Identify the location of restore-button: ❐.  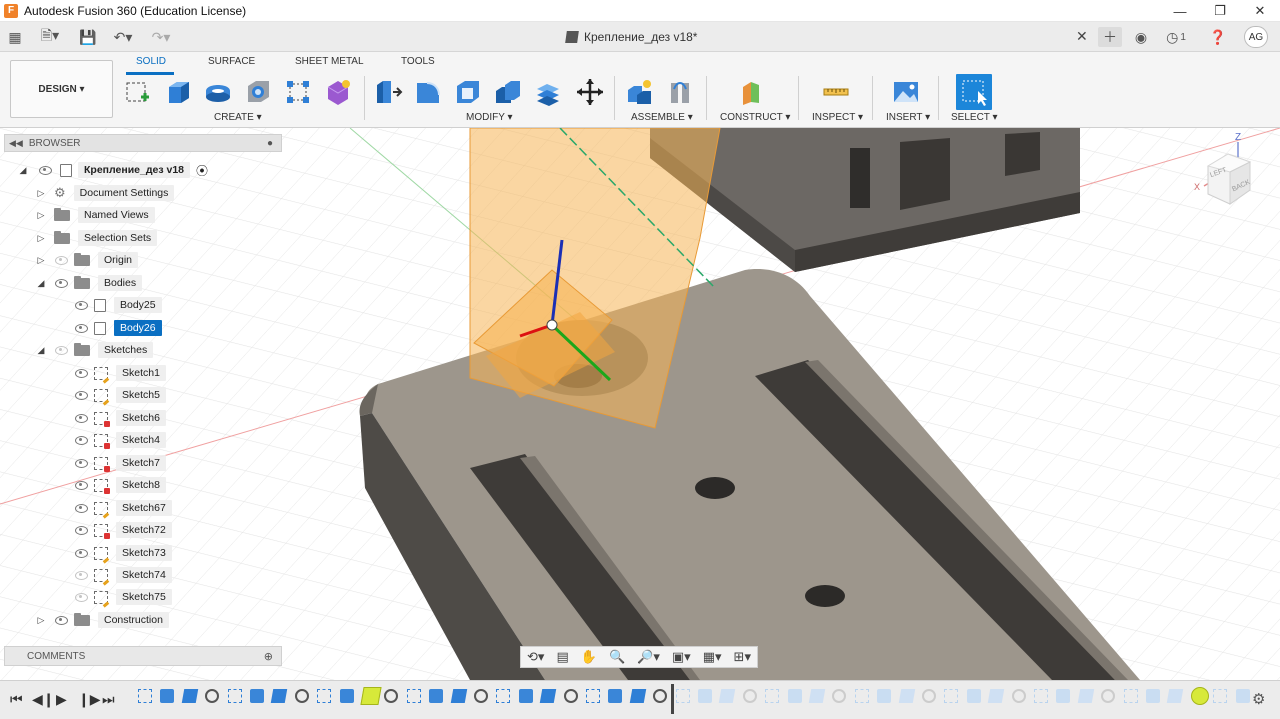
(1220, 11).